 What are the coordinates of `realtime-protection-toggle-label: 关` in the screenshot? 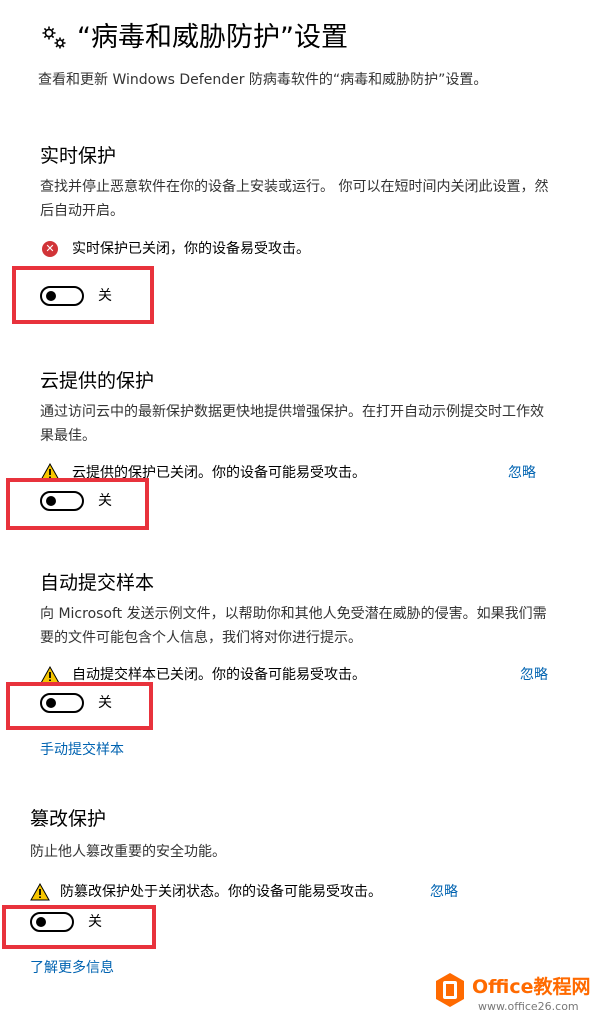 It's located at (105, 296).